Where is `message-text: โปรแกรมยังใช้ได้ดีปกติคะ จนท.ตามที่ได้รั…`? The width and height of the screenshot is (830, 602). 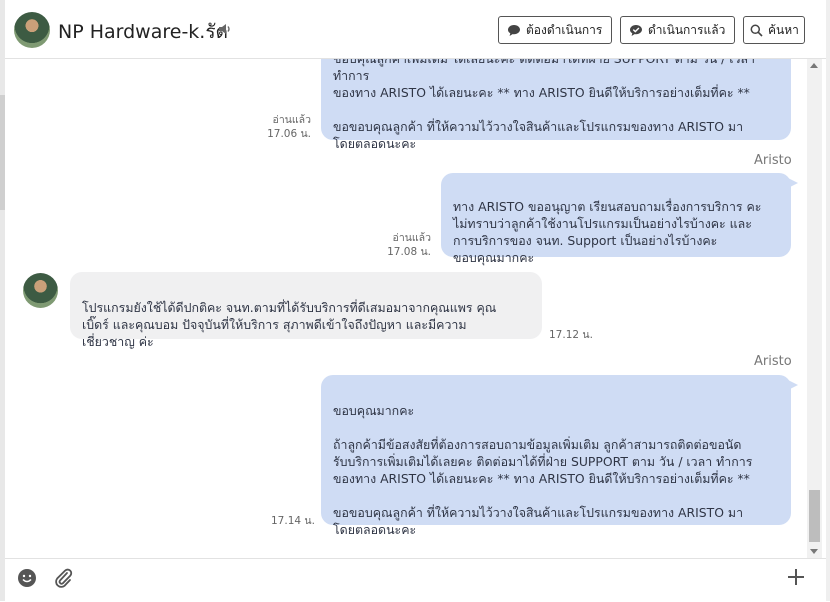
message-text: โปรแกรมยังใช้ได้ดีปกติคะ จนท.ตามที่ได้รั… is located at coordinates (289, 324).